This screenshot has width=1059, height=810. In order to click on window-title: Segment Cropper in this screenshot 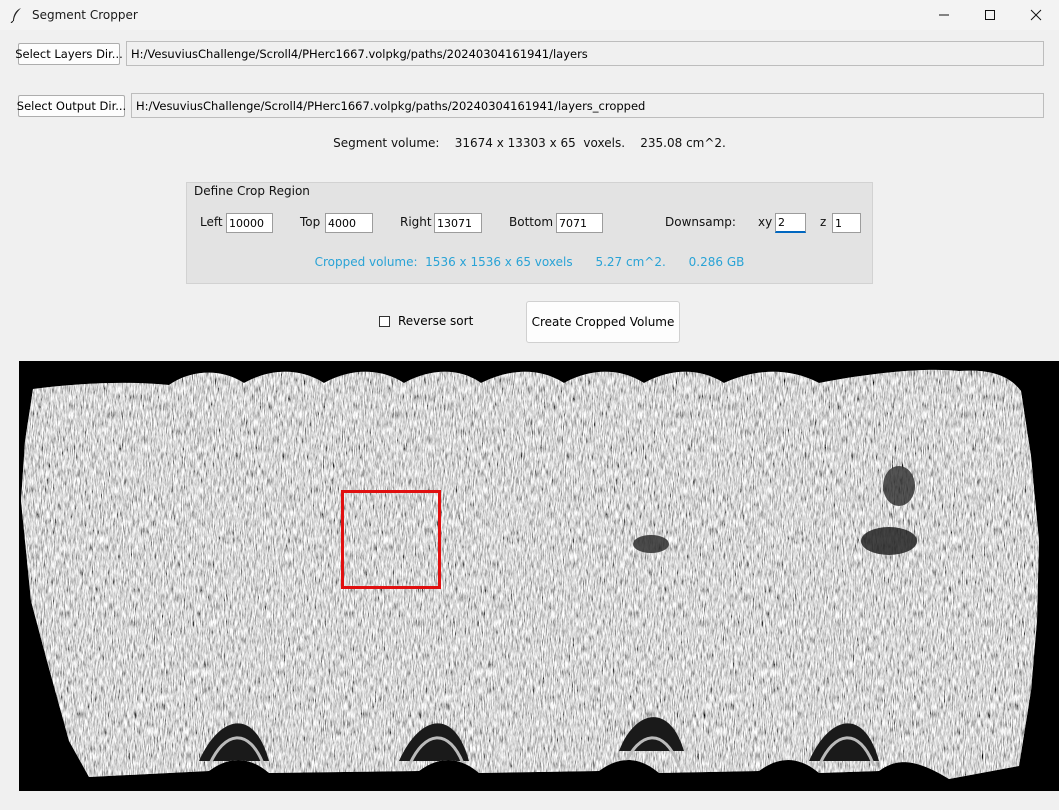, I will do `click(85, 15)`.